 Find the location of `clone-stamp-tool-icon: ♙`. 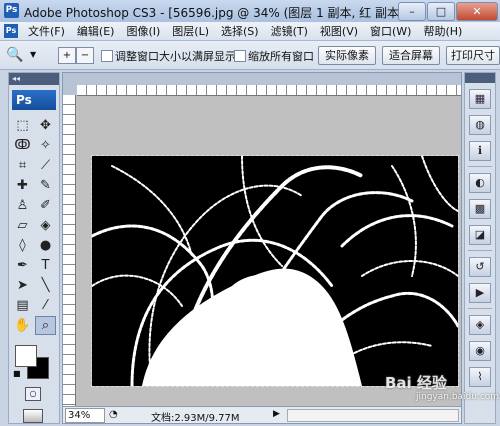

clone-stamp-tool-icon: ♙ is located at coordinates (22, 205).